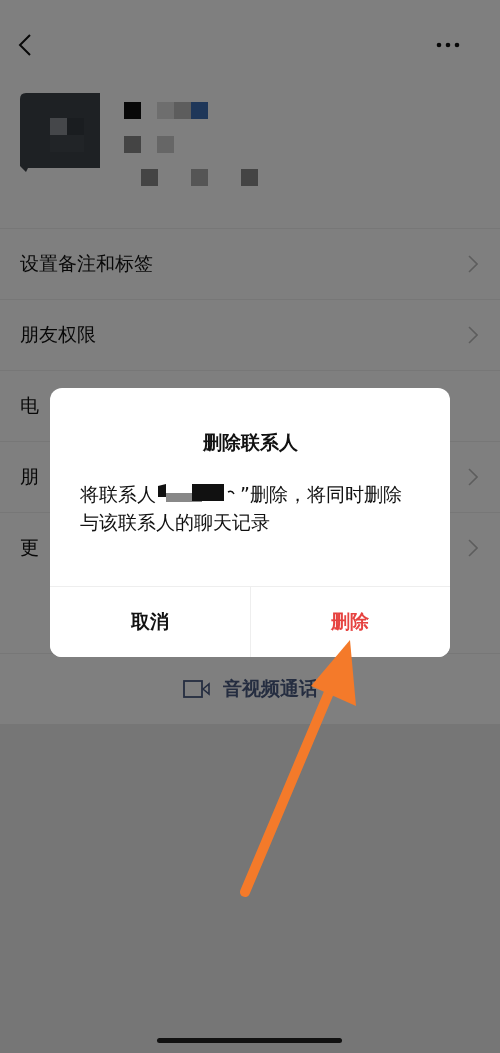 The width and height of the screenshot is (500, 1053). What do you see at coordinates (250, 442) in the screenshot?
I see `dialog-title: 删除联系人` at bounding box center [250, 442].